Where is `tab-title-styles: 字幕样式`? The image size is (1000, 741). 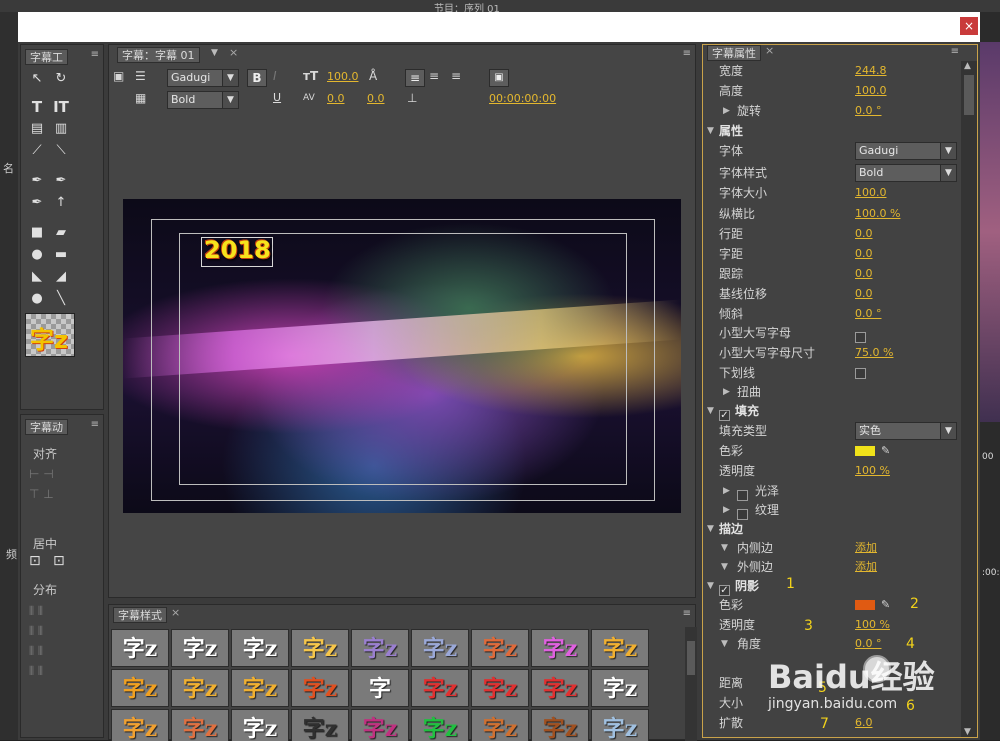
tab-title-styles: 字幕样式 is located at coordinates (140, 615).